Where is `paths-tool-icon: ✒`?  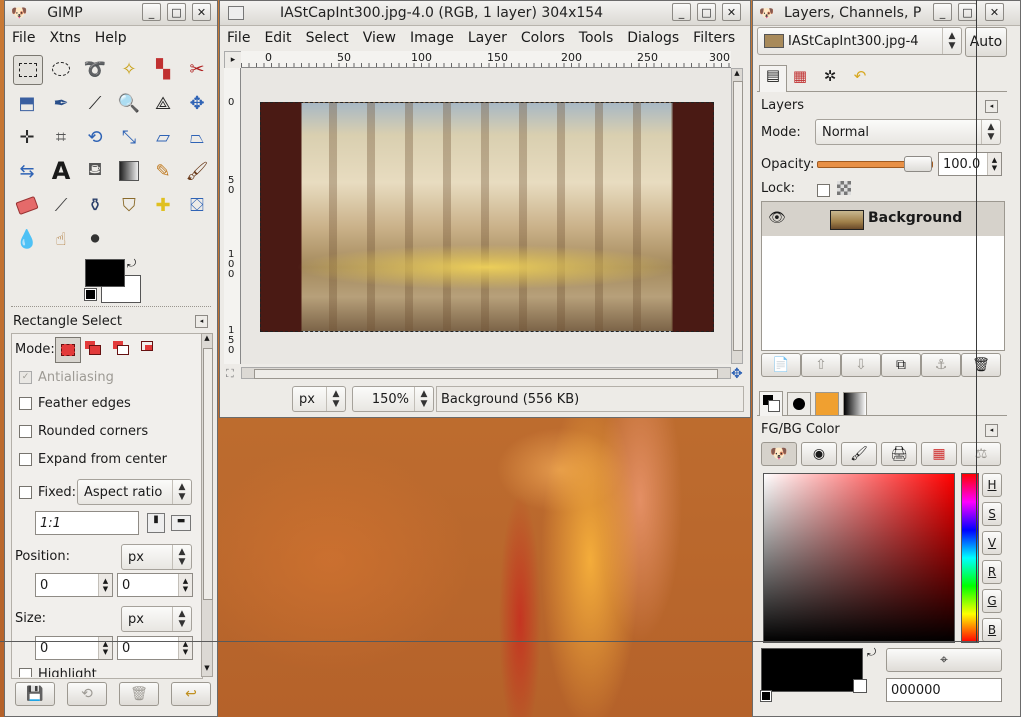
paths-tool-icon: ✒ is located at coordinates (61, 103).